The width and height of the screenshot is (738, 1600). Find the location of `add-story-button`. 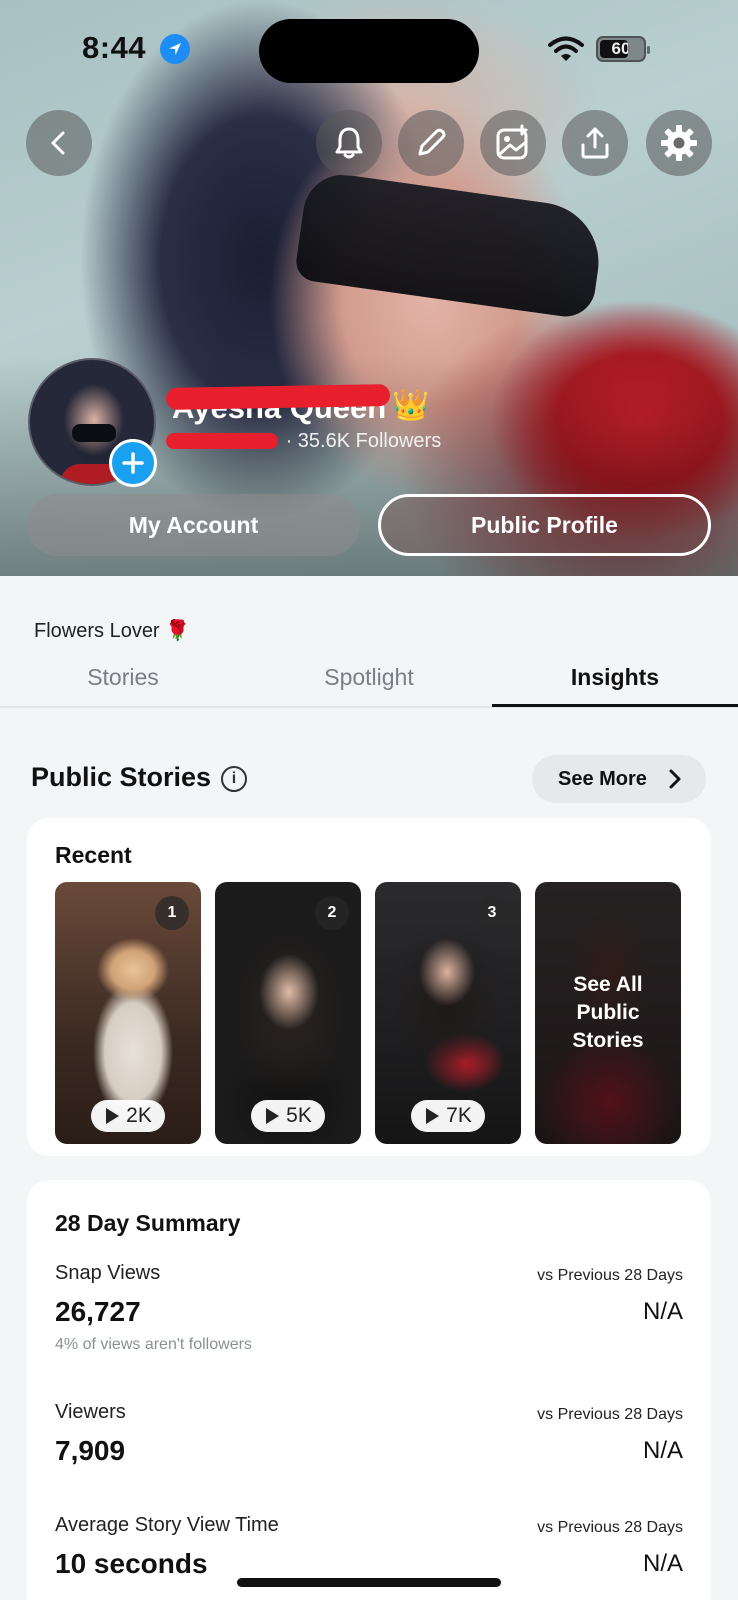

add-story-button is located at coordinates (133, 463).